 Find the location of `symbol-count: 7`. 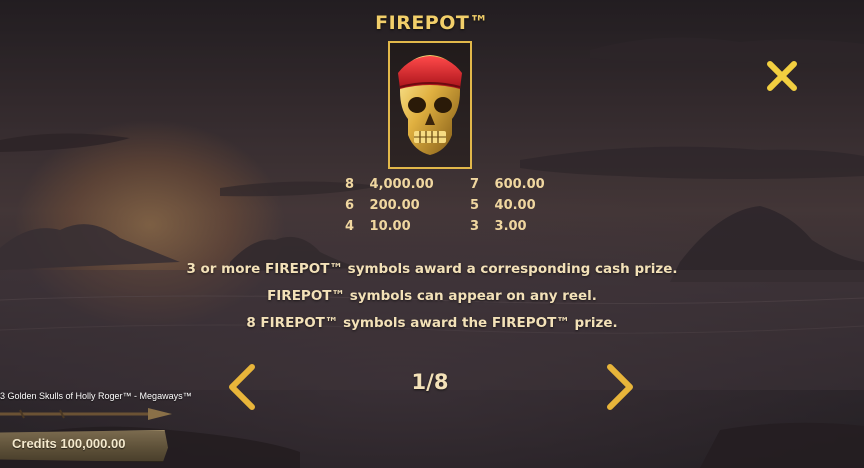

symbol-count: 7 is located at coordinates (475, 184).